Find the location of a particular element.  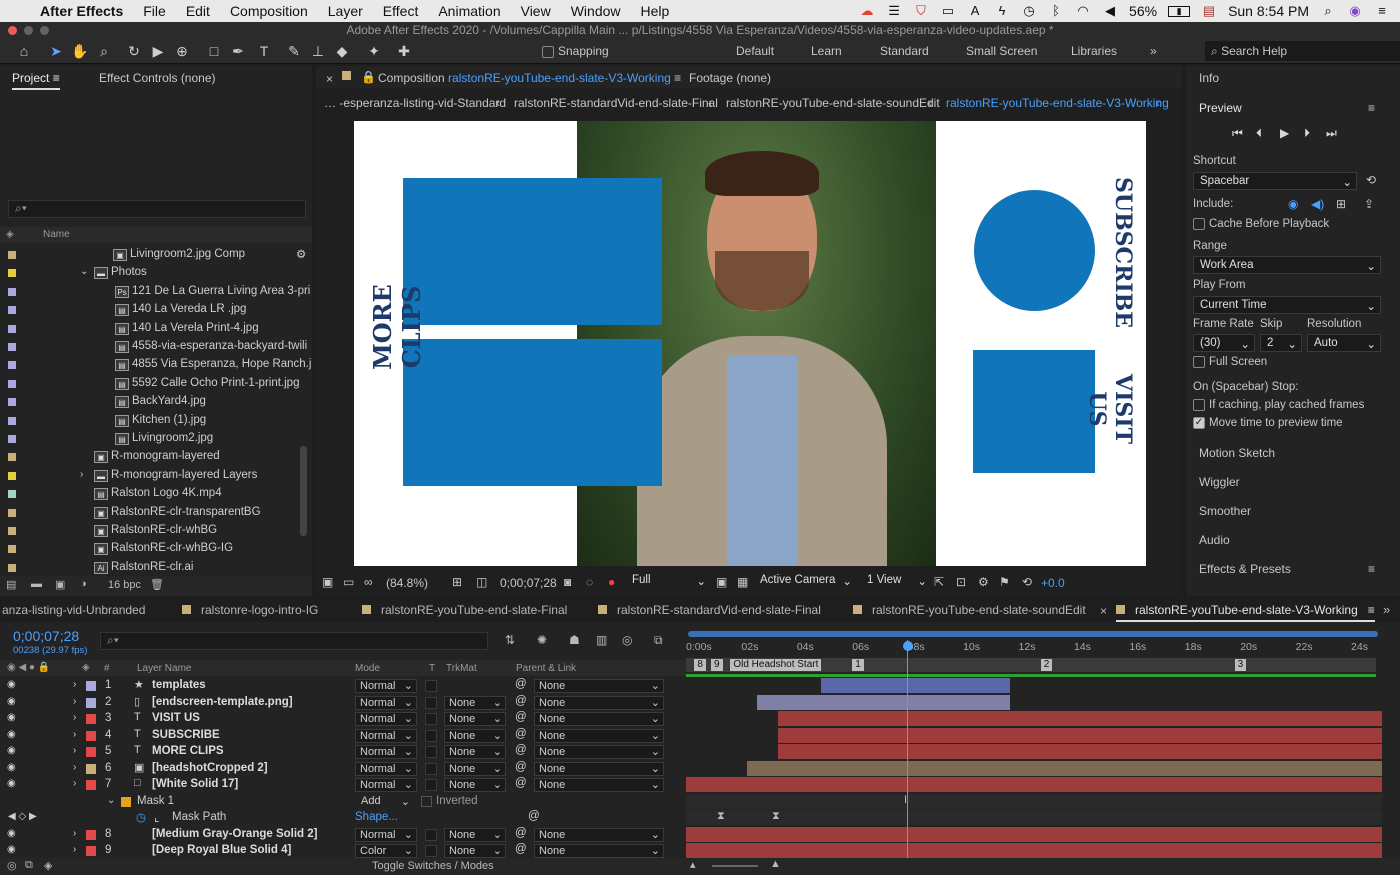

frame-rate-dropdown: (30) ⌄ is located at coordinates (1224, 343).